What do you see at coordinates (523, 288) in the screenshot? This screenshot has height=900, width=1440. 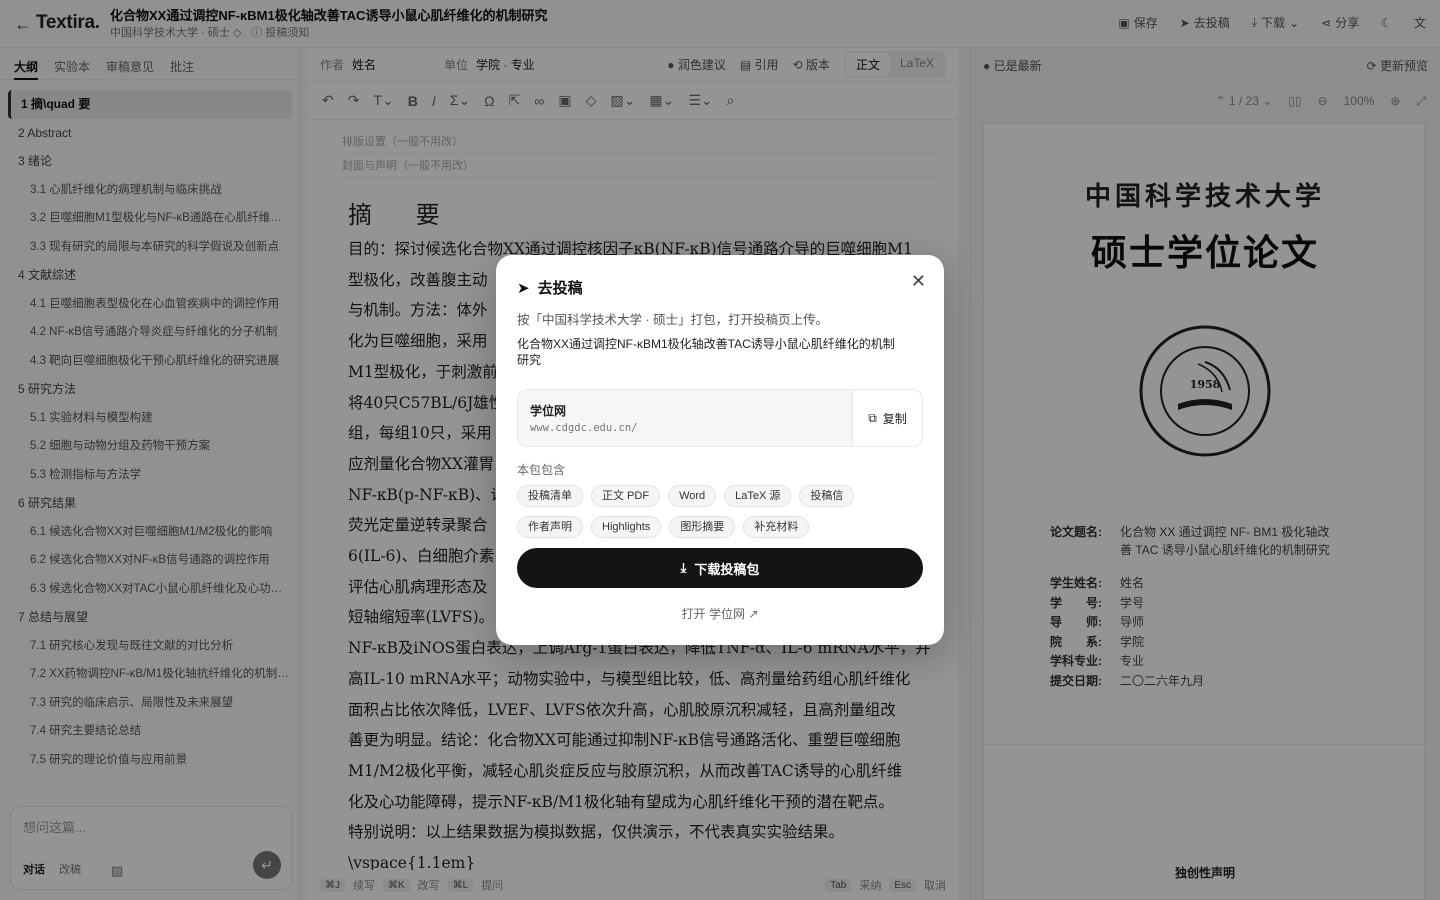 I see `send-icon: ➤` at bounding box center [523, 288].